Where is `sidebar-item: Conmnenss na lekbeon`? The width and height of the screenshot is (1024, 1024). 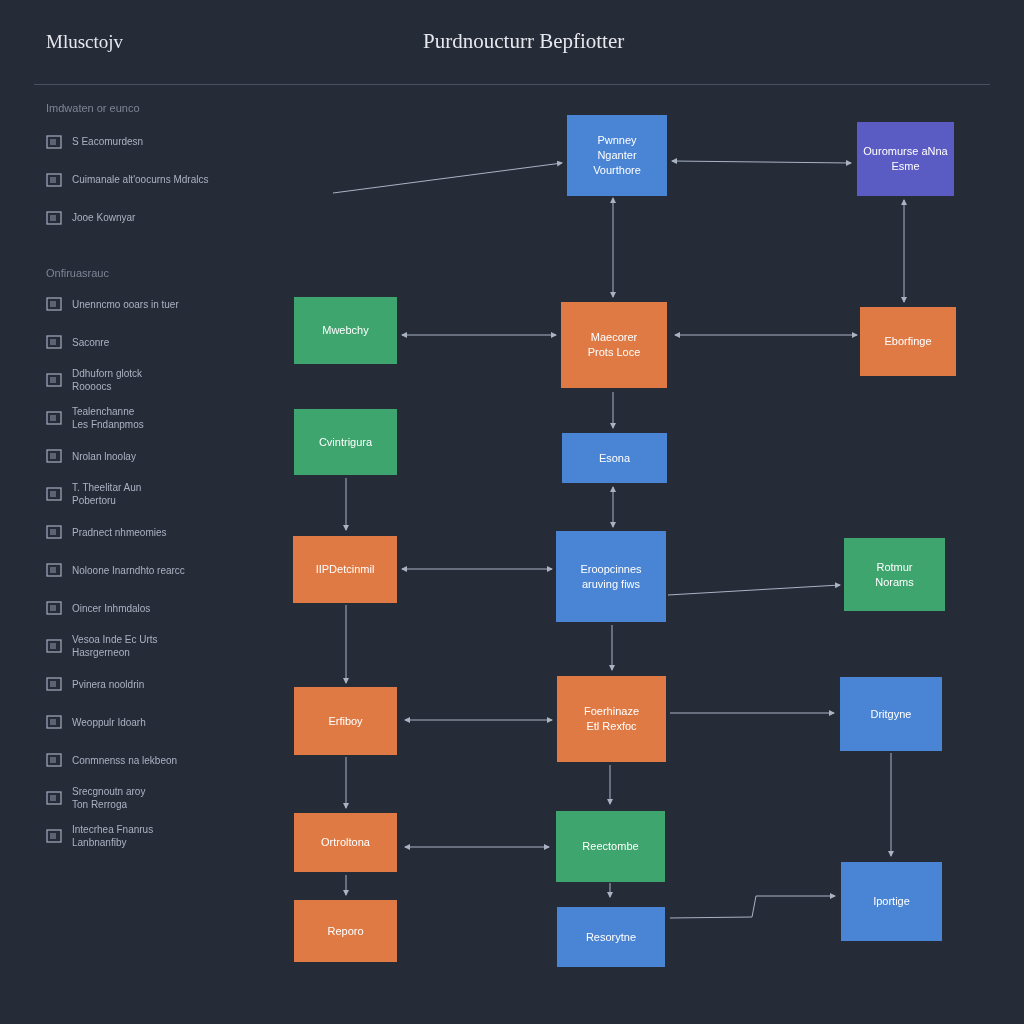 sidebar-item: Conmnenss na lekbeon is located at coordinates (166, 760).